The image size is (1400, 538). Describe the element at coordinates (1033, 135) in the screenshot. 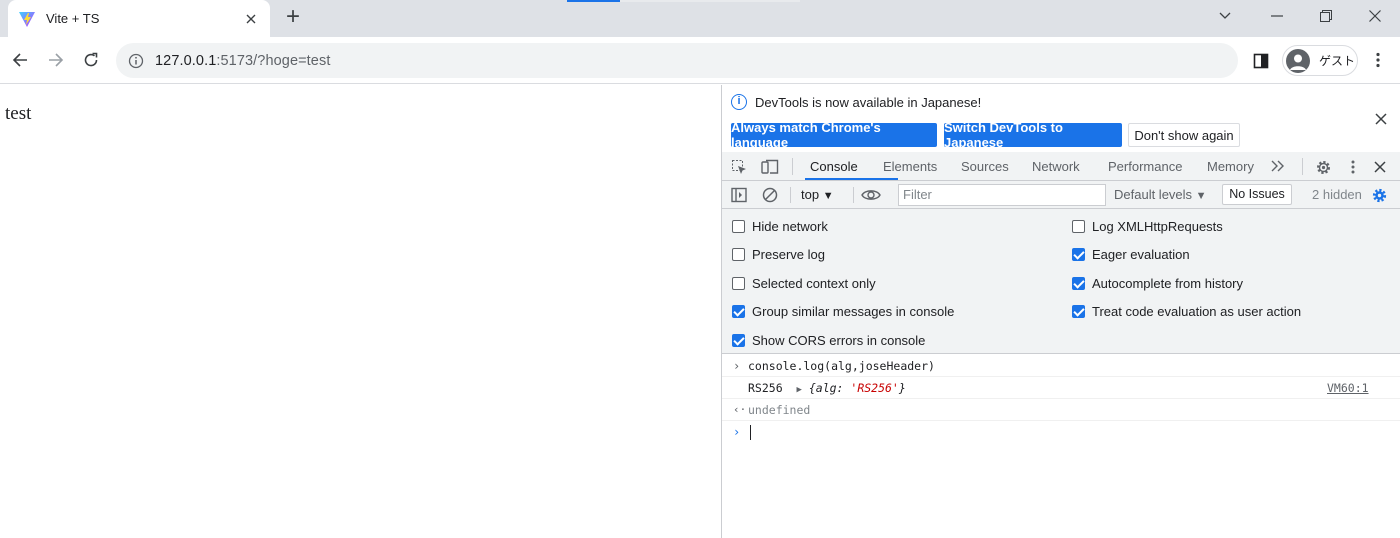

I see `switch-to-japanese-button: Switch DevTools to Japanese` at that location.